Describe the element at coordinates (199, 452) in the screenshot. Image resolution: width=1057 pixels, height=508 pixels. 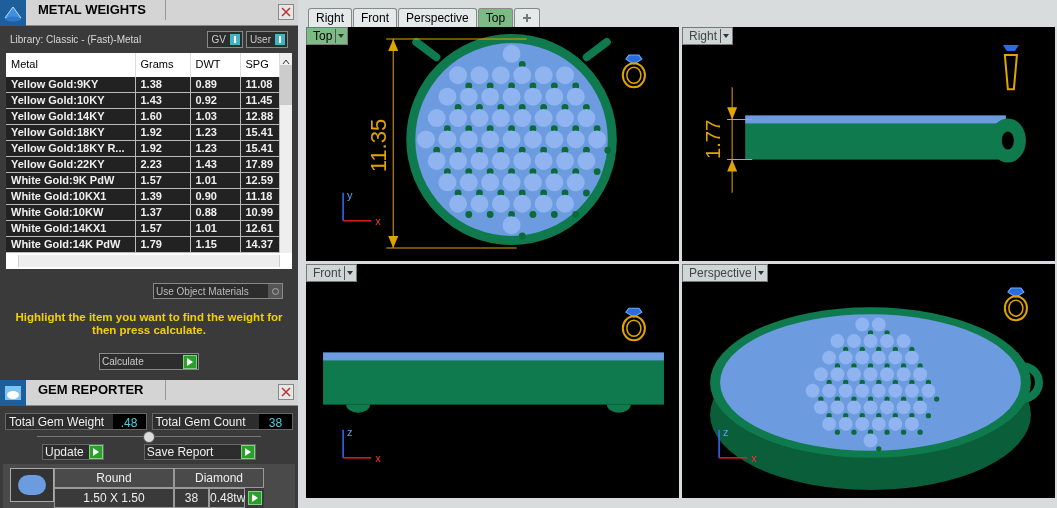
I see `report-button: Save Report` at that location.